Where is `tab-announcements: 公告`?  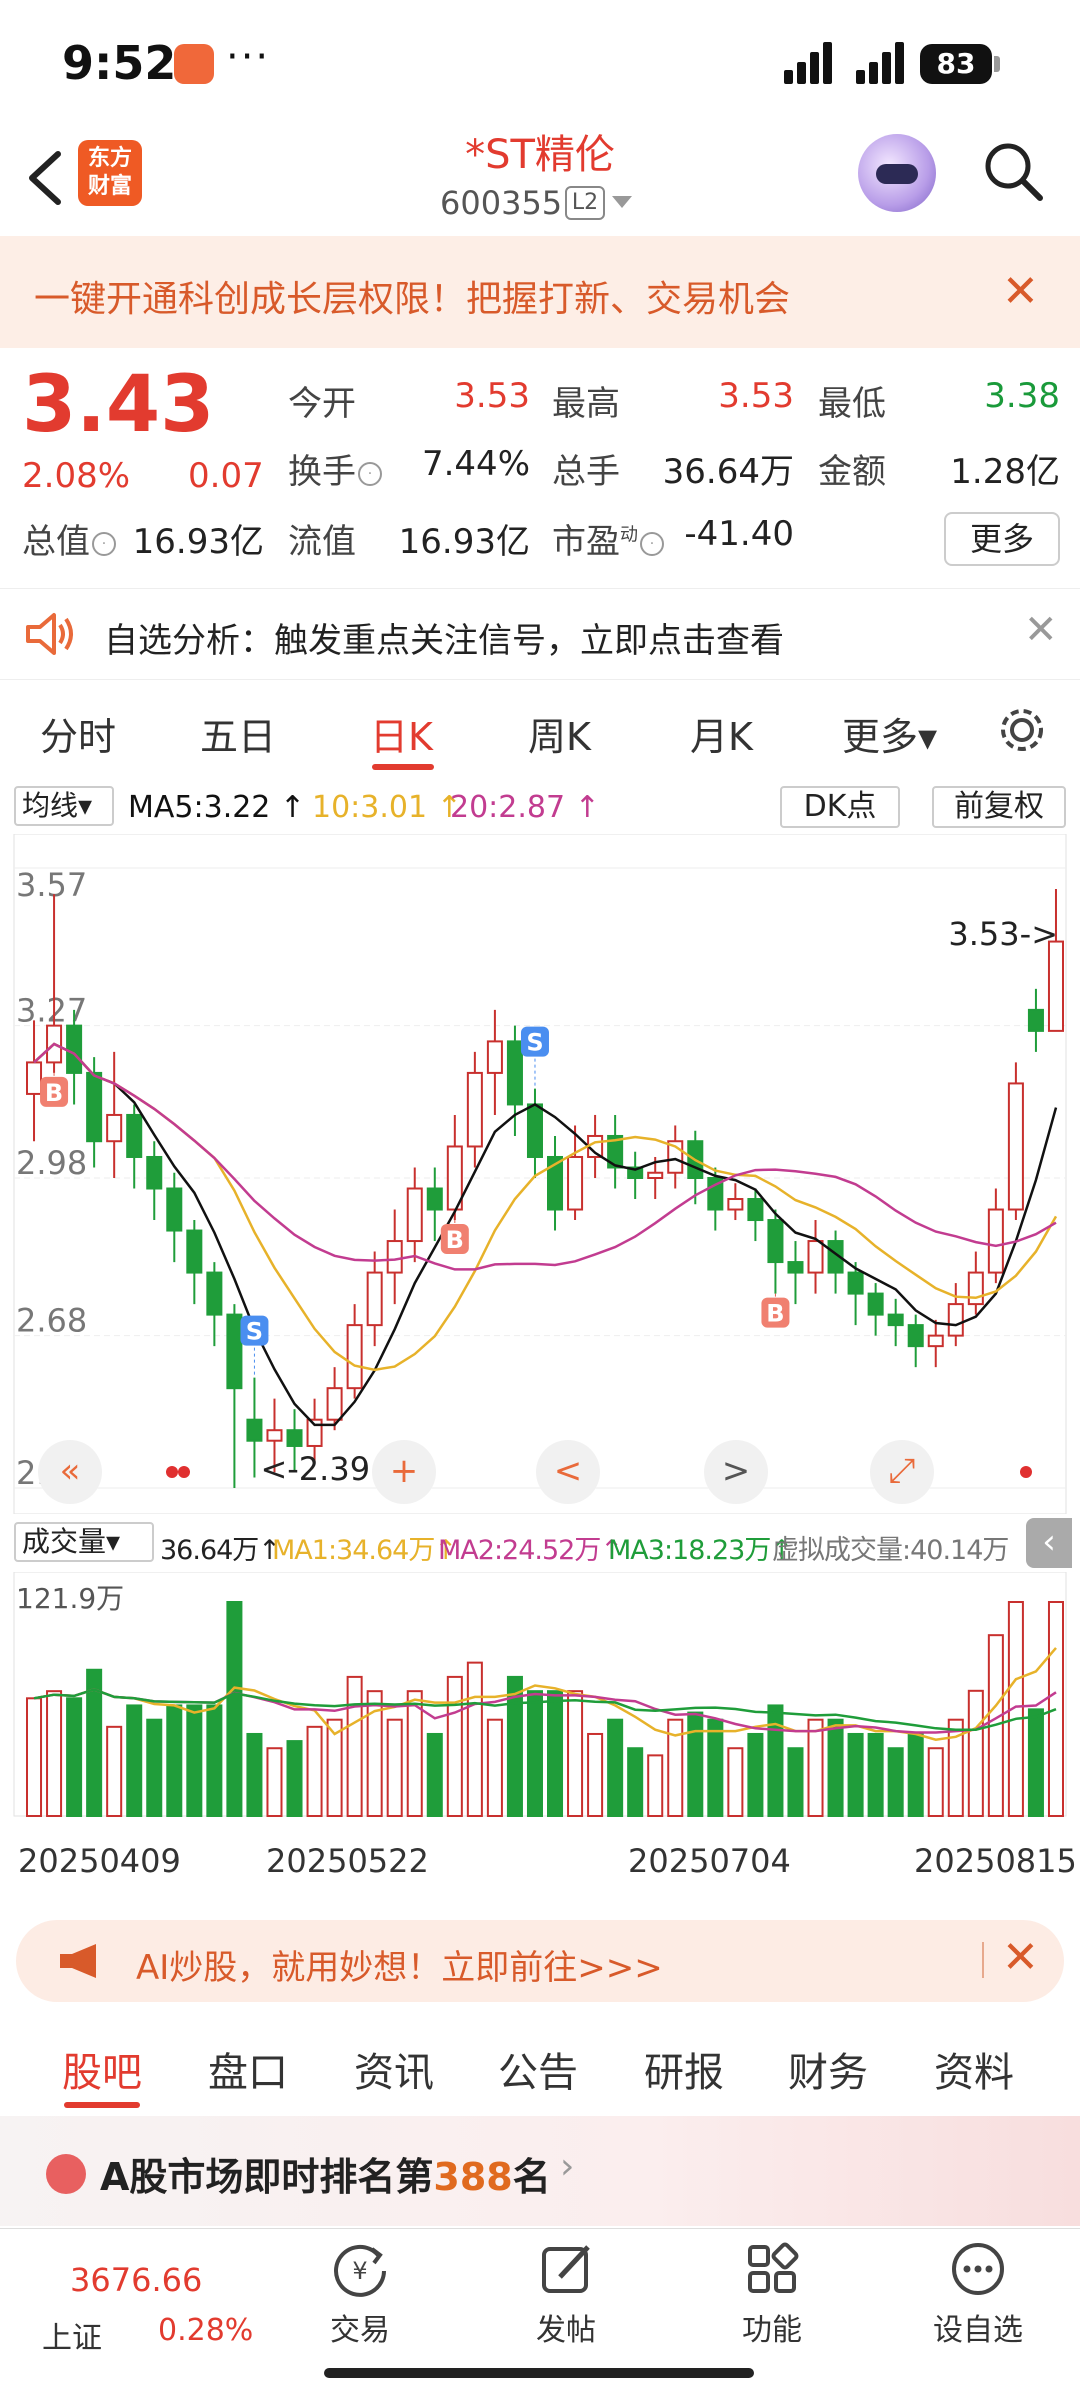 tab-announcements: 公告 is located at coordinates (538, 2069).